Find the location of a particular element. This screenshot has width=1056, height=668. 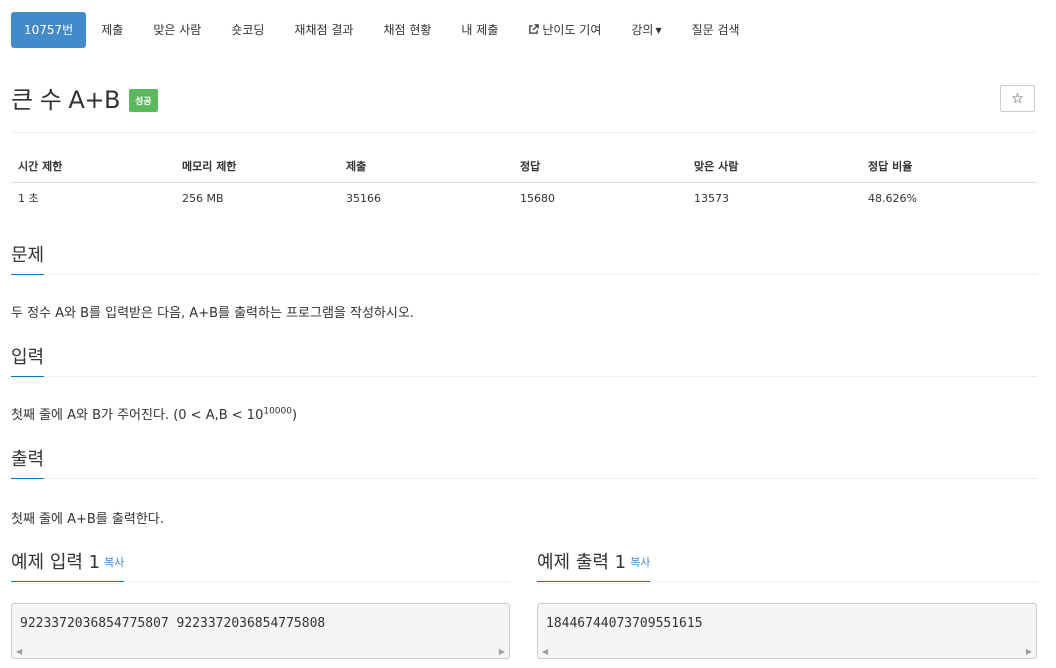

sample-output-content: 18446744073709551615 is located at coordinates (624, 623).